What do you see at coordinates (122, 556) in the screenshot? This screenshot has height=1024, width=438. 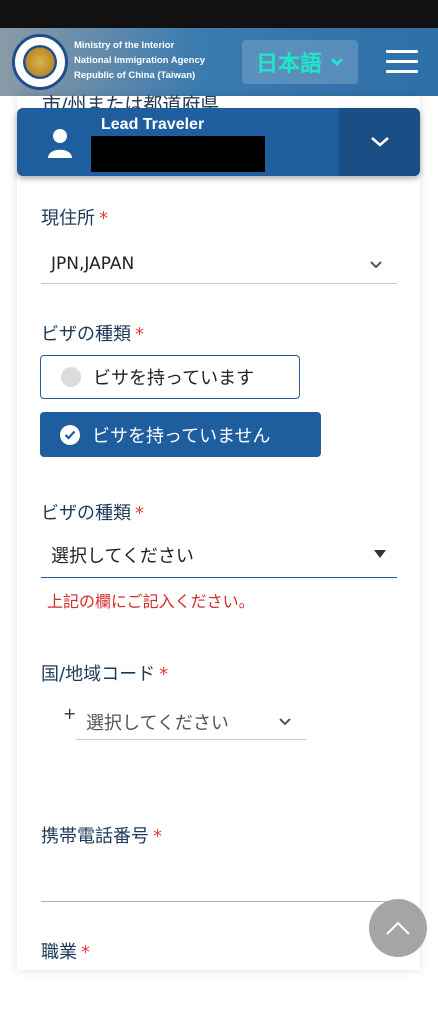 I see `visa-type-placeholder: 選択してください` at bounding box center [122, 556].